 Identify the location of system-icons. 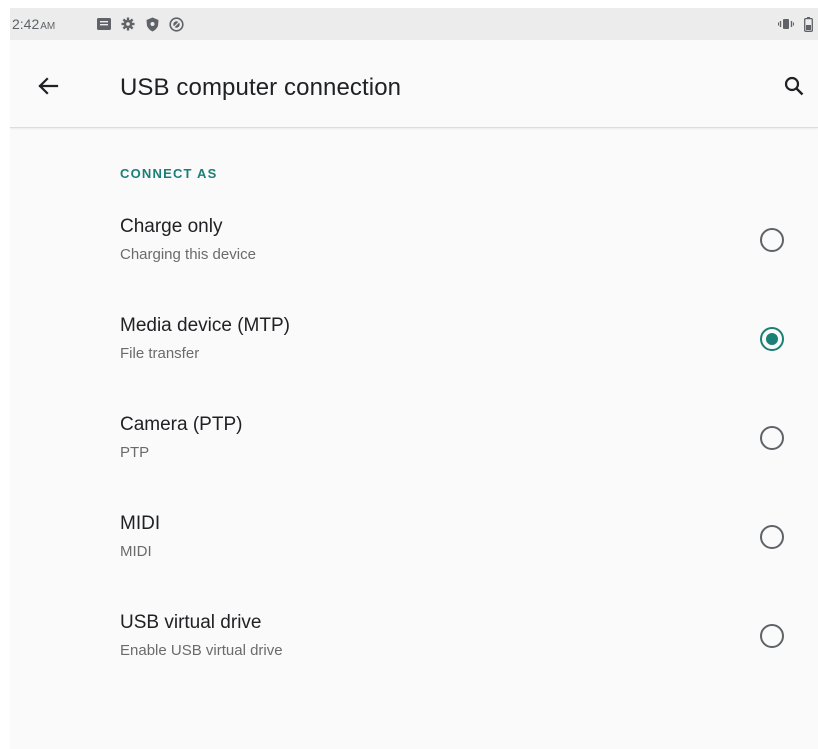
(797, 24).